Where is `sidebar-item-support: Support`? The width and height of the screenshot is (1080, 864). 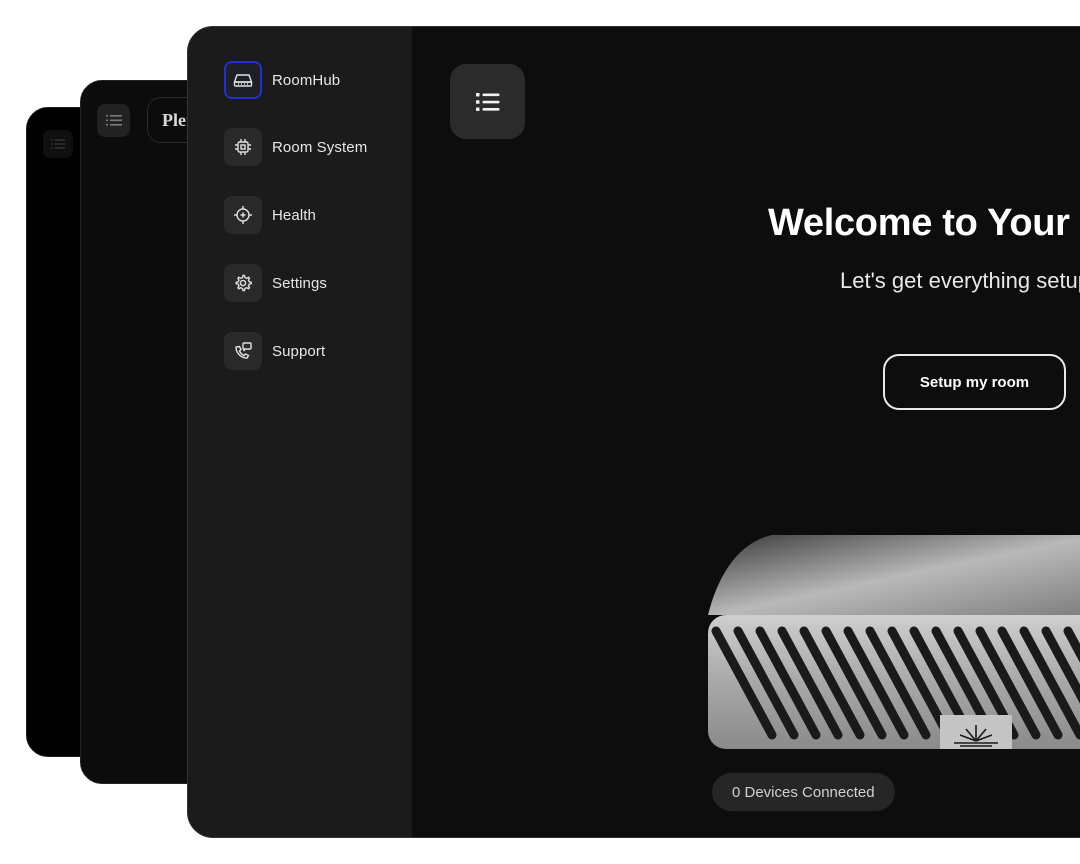
sidebar-item-support: Support is located at coordinates (274, 351).